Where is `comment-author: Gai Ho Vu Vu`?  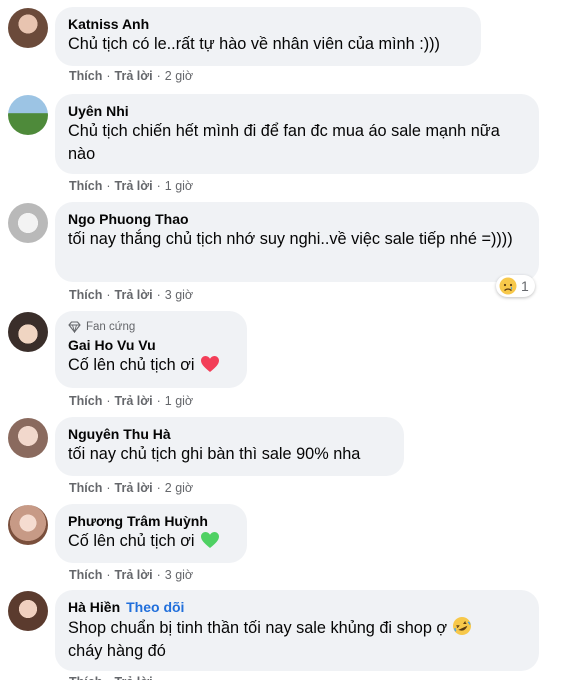
comment-author: Gai Ho Vu Vu is located at coordinates (151, 345).